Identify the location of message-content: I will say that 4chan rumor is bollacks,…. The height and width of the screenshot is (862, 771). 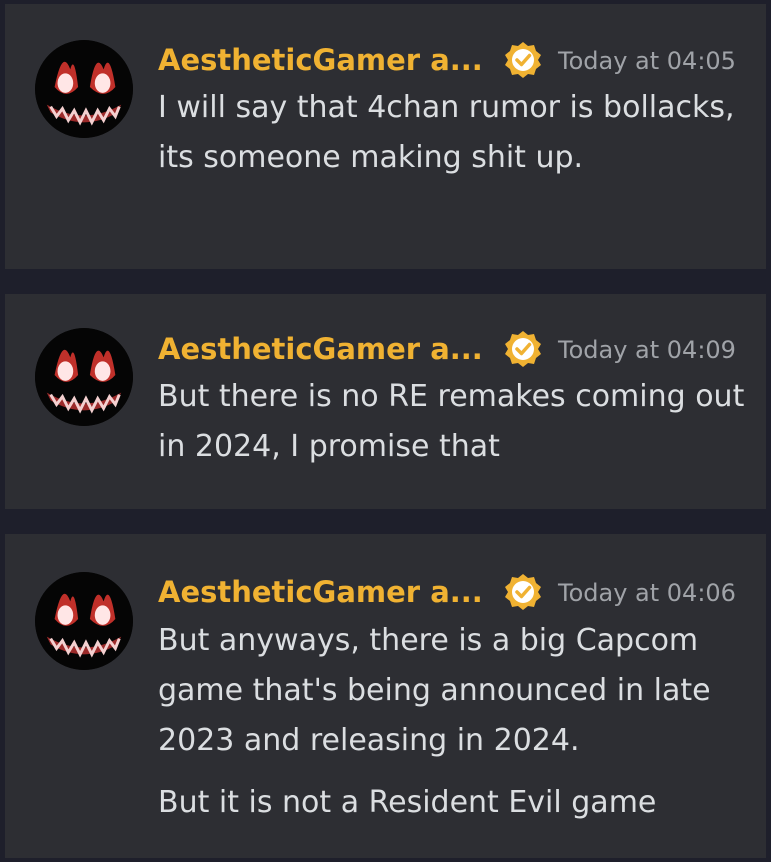
(453, 133).